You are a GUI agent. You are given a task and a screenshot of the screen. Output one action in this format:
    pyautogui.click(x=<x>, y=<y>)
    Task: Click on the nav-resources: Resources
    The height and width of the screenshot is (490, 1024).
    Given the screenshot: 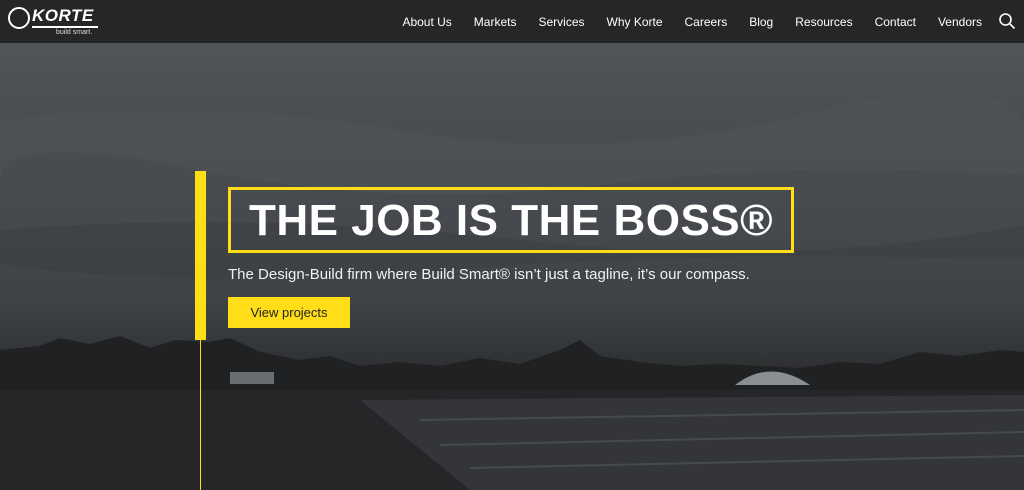 What is the action you would take?
    pyautogui.click(x=823, y=22)
    